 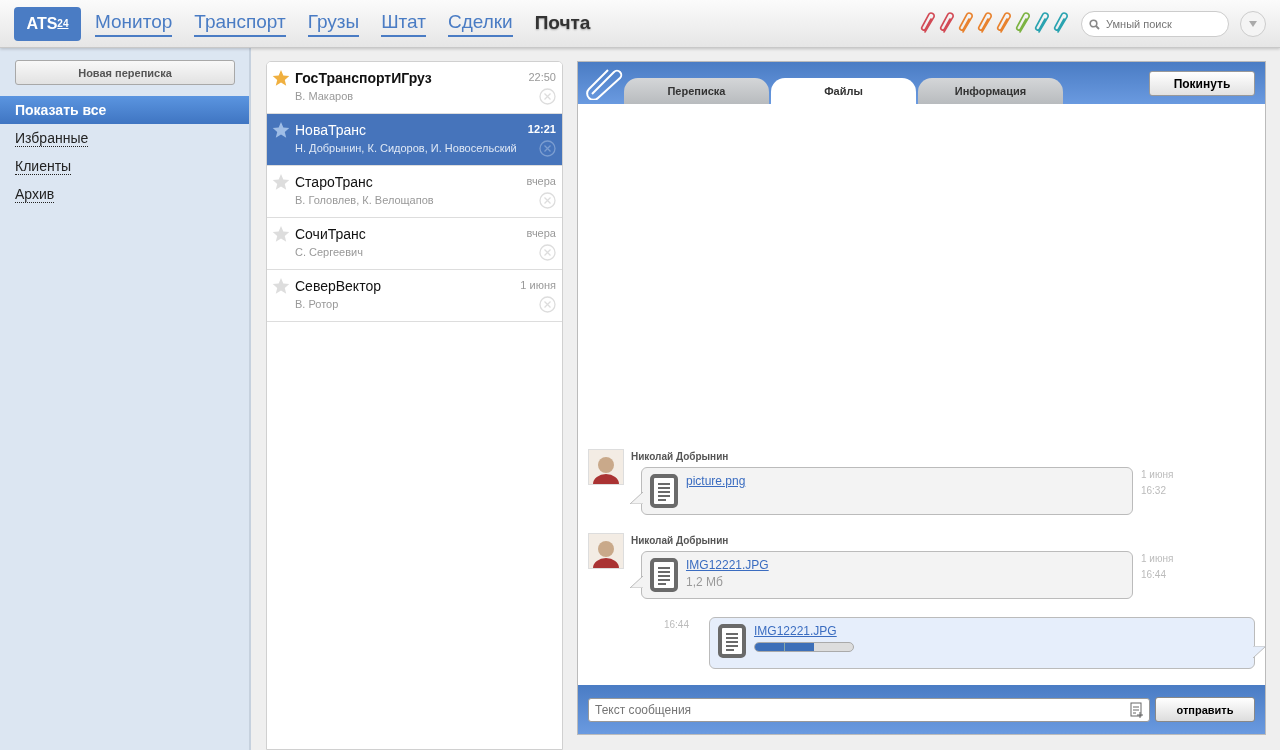 What do you see at coordinates (125, 72) in the screenshot?
I see `new-conversation-button: Новая переписка` at bounding box center [125, 72].